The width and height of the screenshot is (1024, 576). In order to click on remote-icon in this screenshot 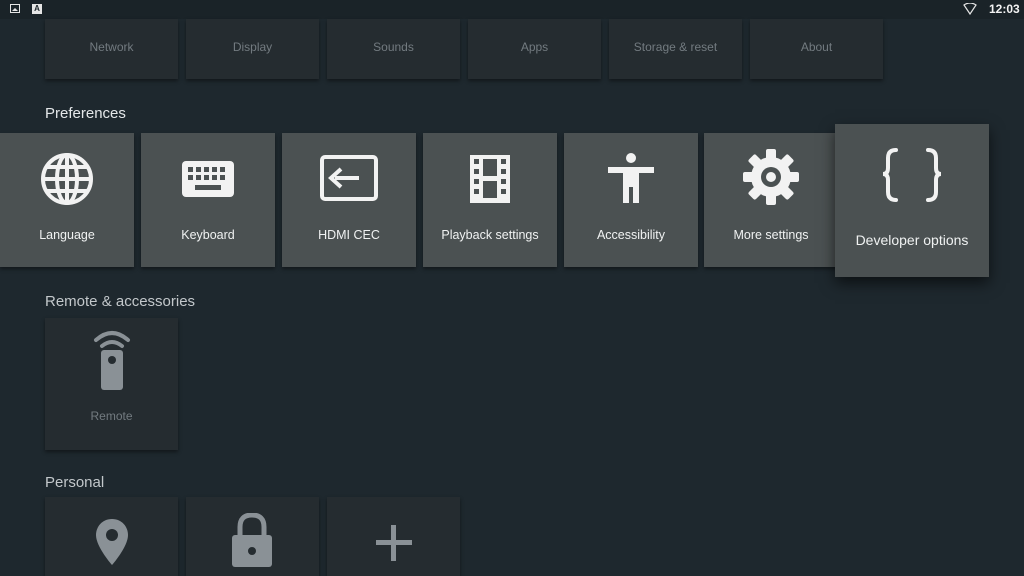, I will do `click(112, 360)`.